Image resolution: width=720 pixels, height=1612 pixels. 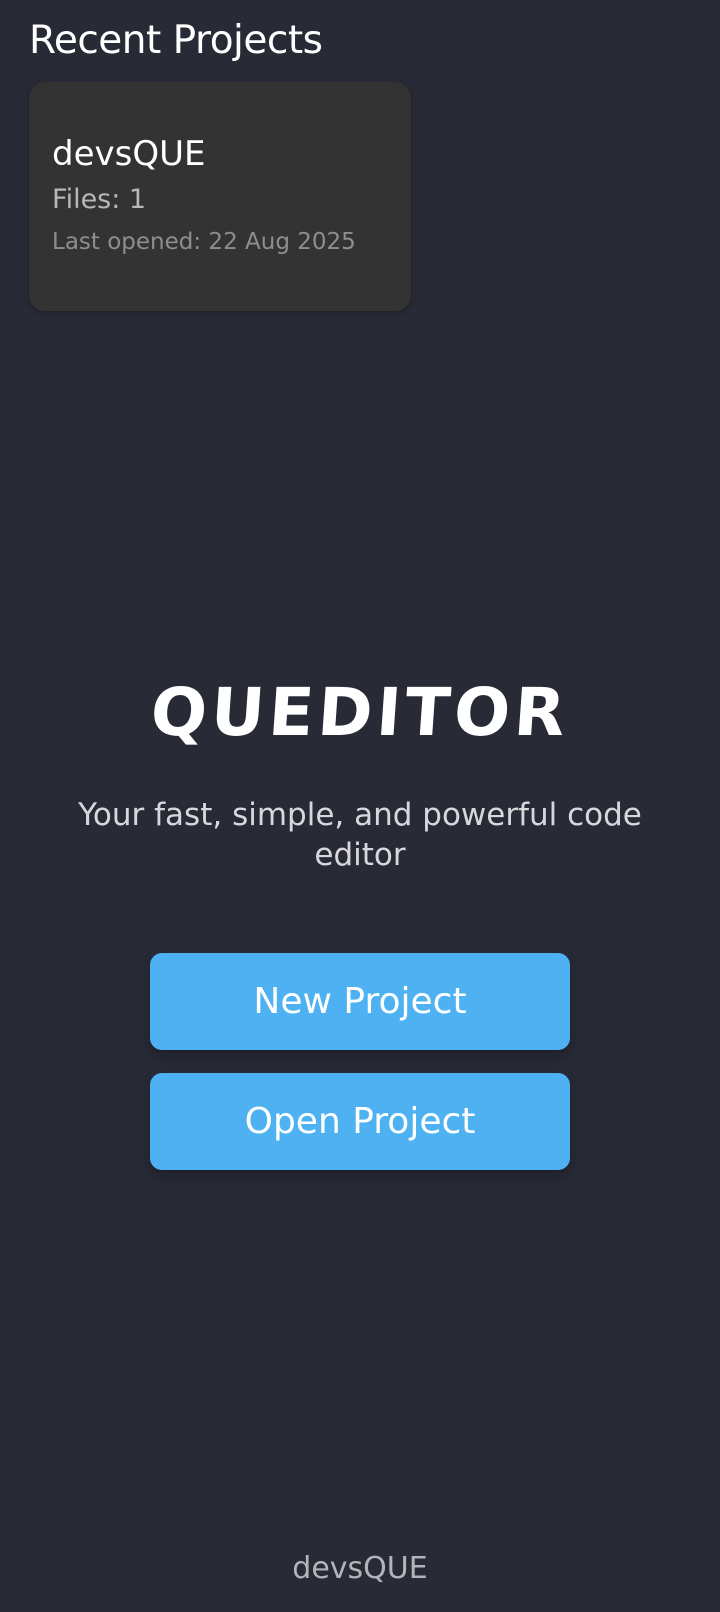 What do you see at coordinates (129, 154) in the screenshot?
I see `project-name: devsQUE` at bounding box center [129, 154].